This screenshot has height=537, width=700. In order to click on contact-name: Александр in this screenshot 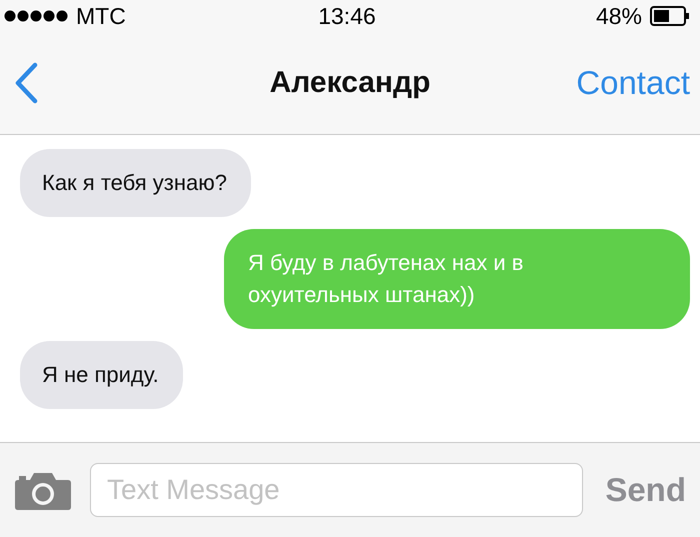, I will do `click(350, 83)`.